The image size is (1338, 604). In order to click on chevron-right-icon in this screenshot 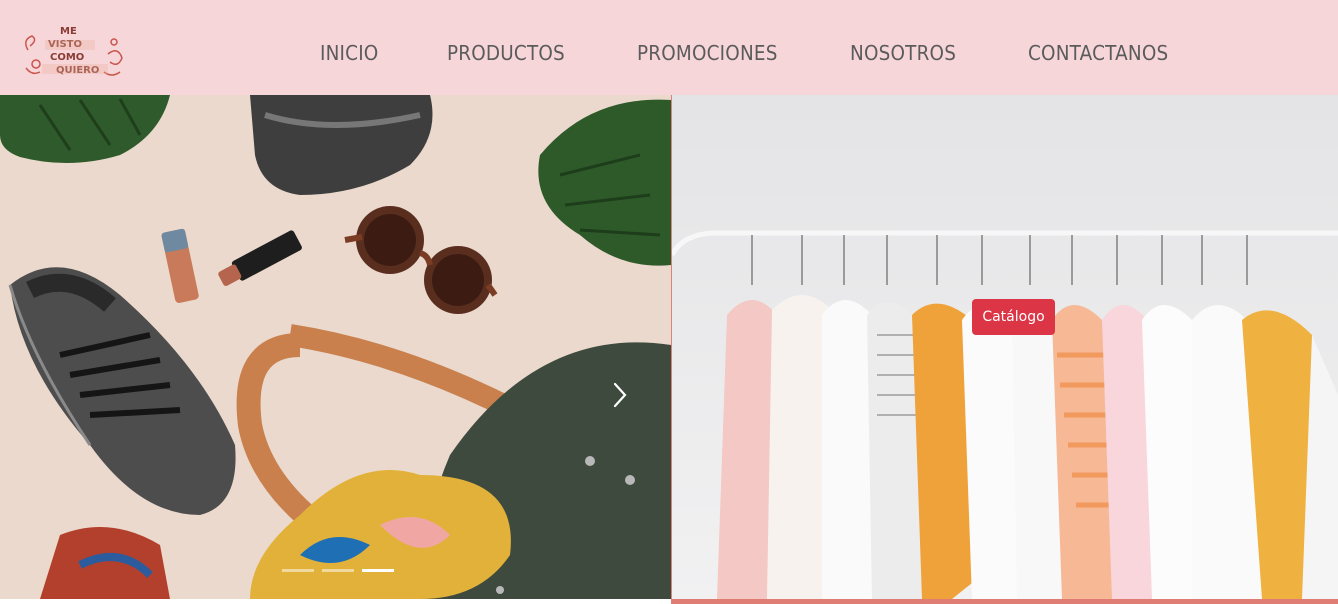, I will do `click(620, 395)`.